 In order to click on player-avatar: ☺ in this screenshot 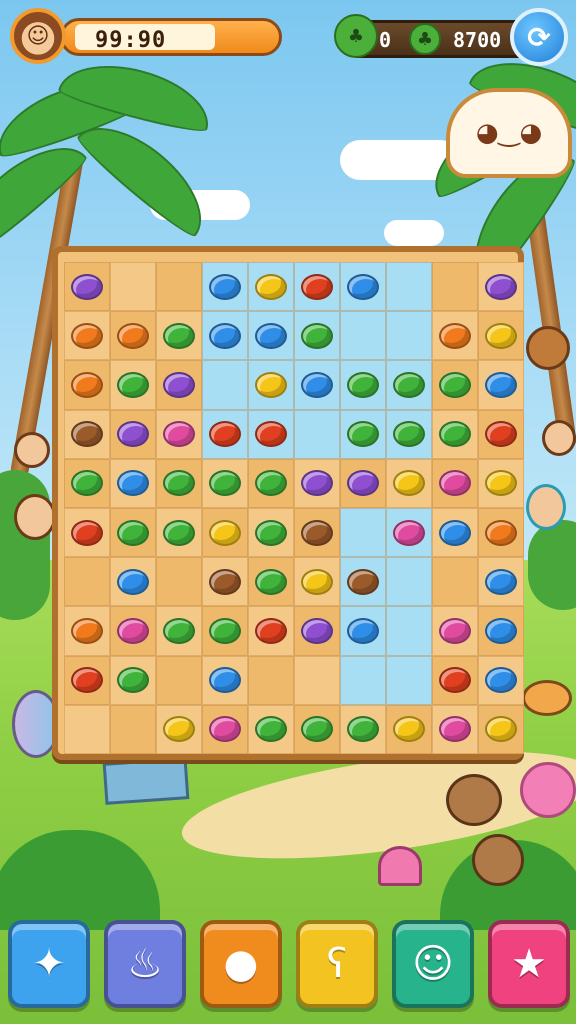, I will do `click(38, 36)`.